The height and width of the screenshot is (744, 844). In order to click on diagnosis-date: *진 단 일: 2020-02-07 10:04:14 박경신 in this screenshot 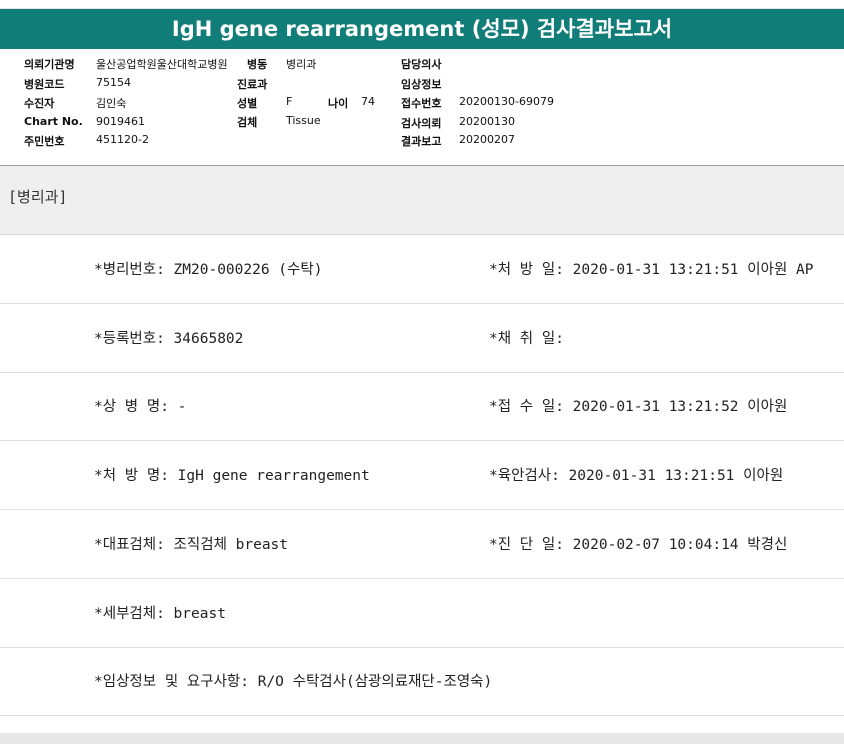, I will do `click(638, 545)`.